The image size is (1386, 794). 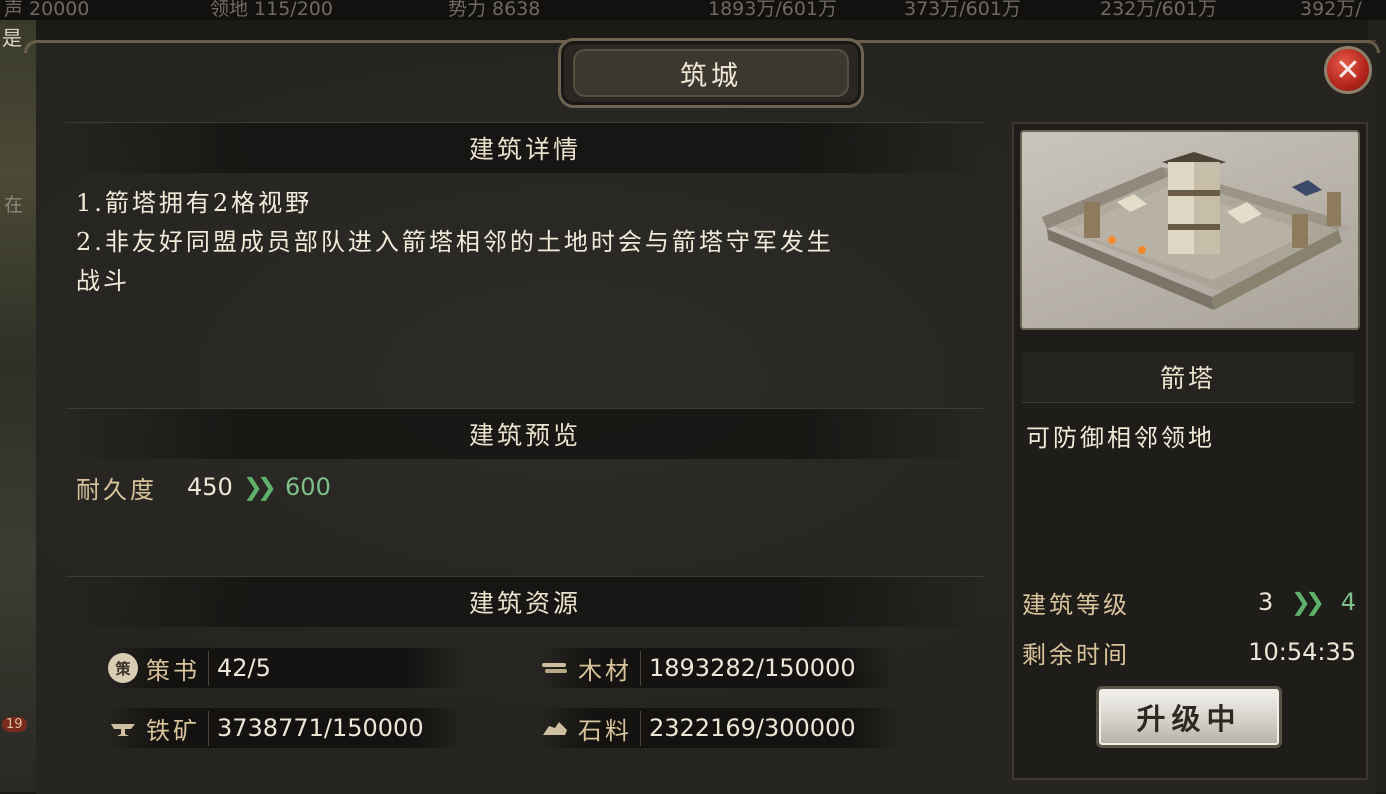 I want to click on resource-value: 3738771/150000, so click(x=320, y=728).